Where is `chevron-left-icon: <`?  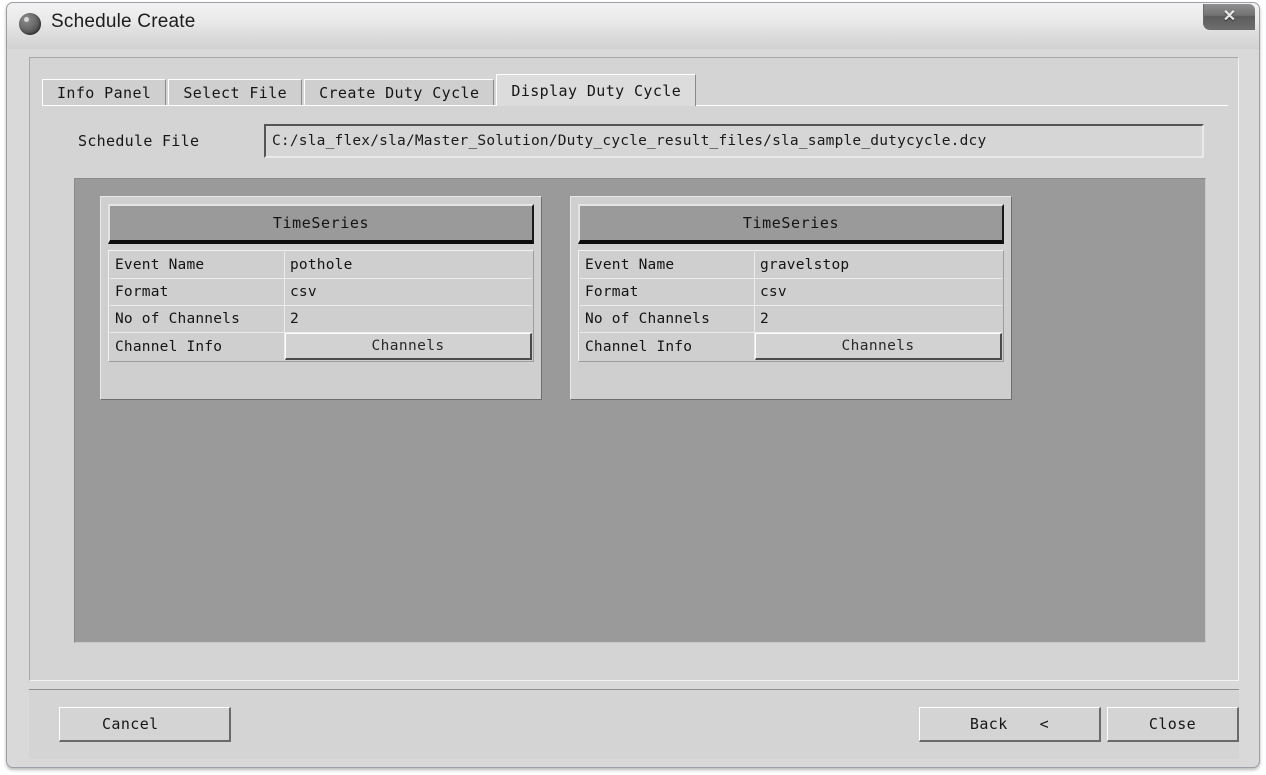
chevron-left-icon: < is located at coordinates (1044, 724).